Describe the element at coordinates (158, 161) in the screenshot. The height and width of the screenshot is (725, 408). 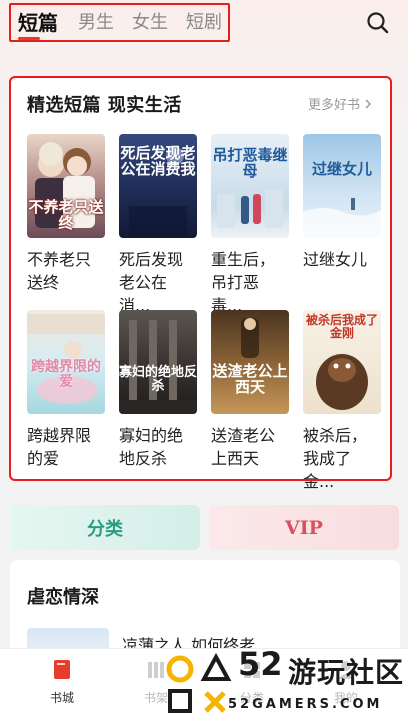
I see `cover-title-text: 死后发现老公在消费我` at that location.